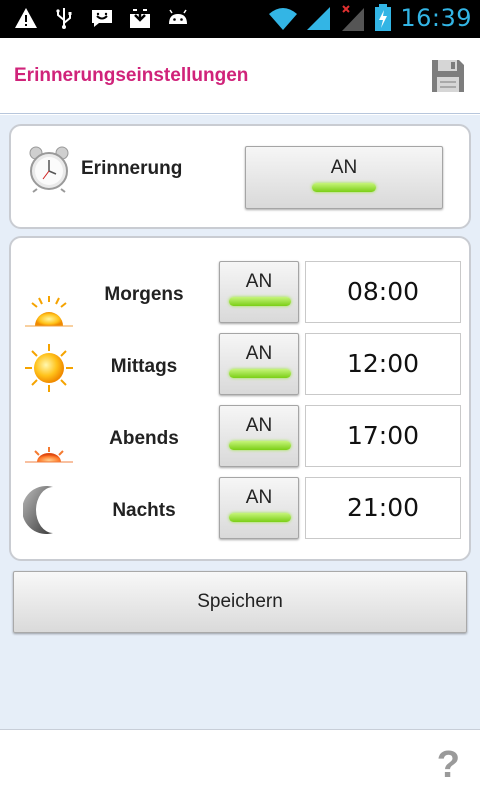  Describe the element at coordinates (240, 19) in the screenshot. I see `status-bar: 16:39` at that location.